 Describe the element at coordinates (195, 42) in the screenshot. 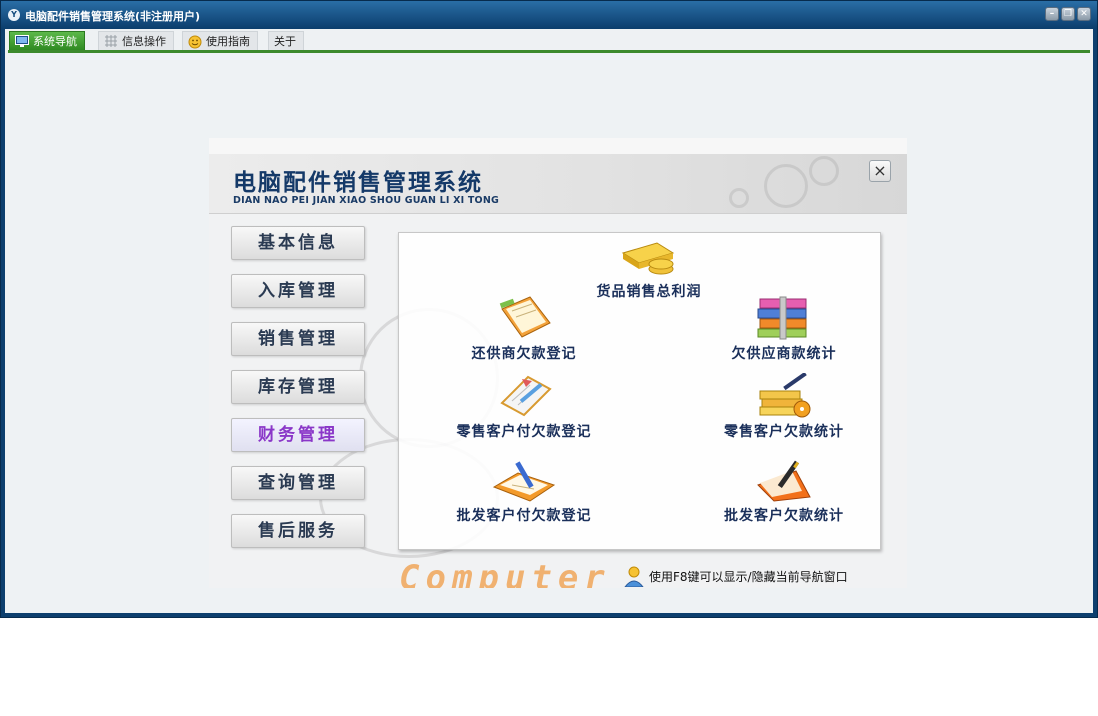

I see `smiley-icon` at that location.